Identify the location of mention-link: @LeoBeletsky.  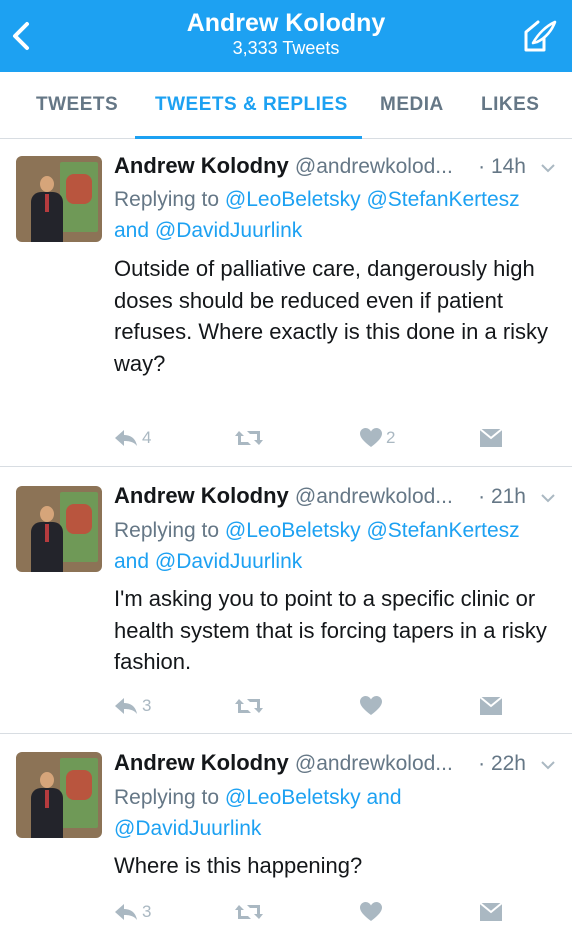
(293, 797).